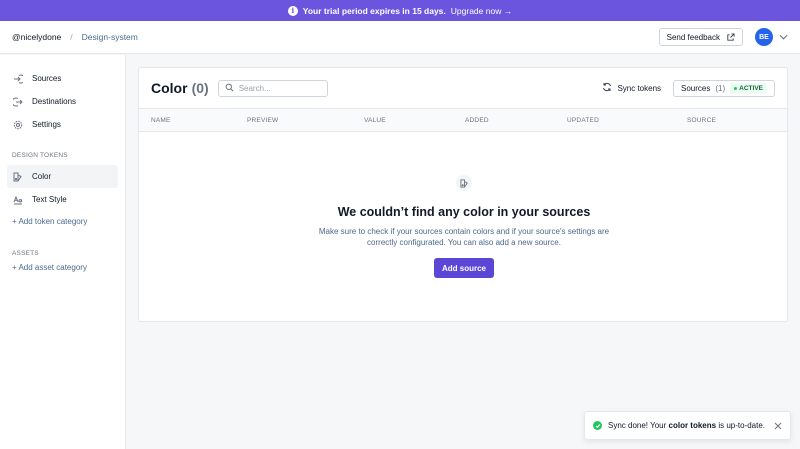  What do you see at coordinates (169, 88) in the screenshot?
I see `page-title: Color` at bounding box center [169, 88].